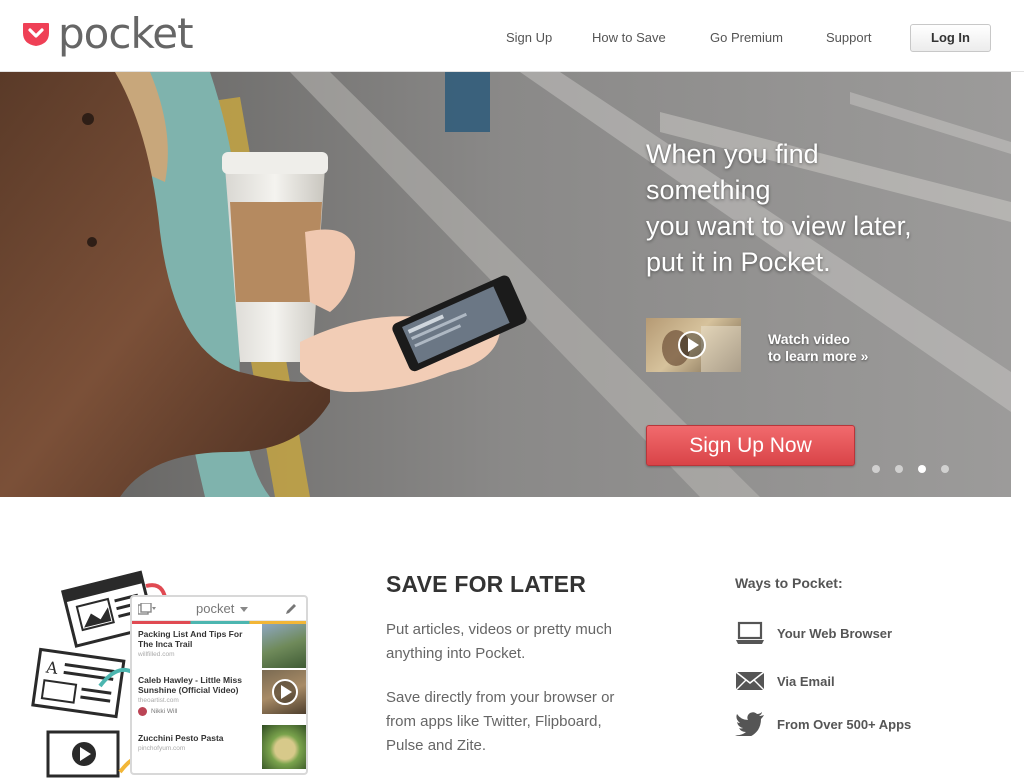  I want to click on paragraph-line: Pulse and Zite., so click(436, 745).